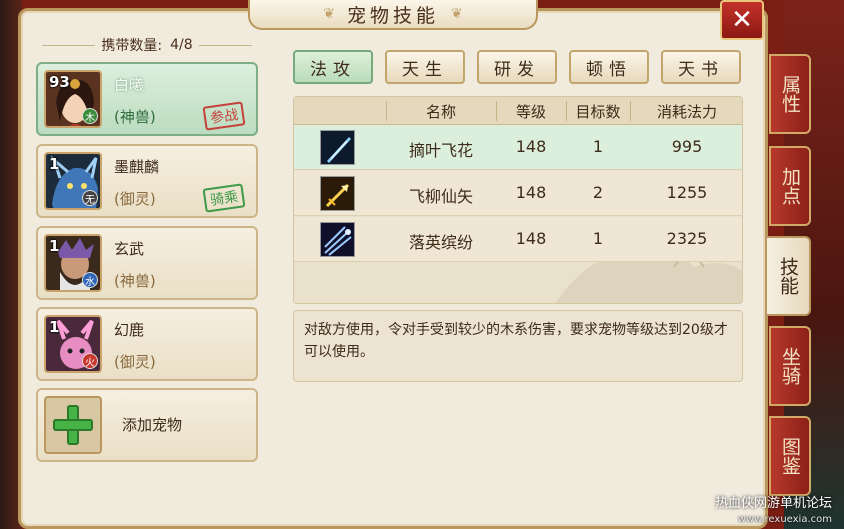  Describe the element at coordinates (90, 361) in the screenshot. I see `element-badge: 火` at that location.